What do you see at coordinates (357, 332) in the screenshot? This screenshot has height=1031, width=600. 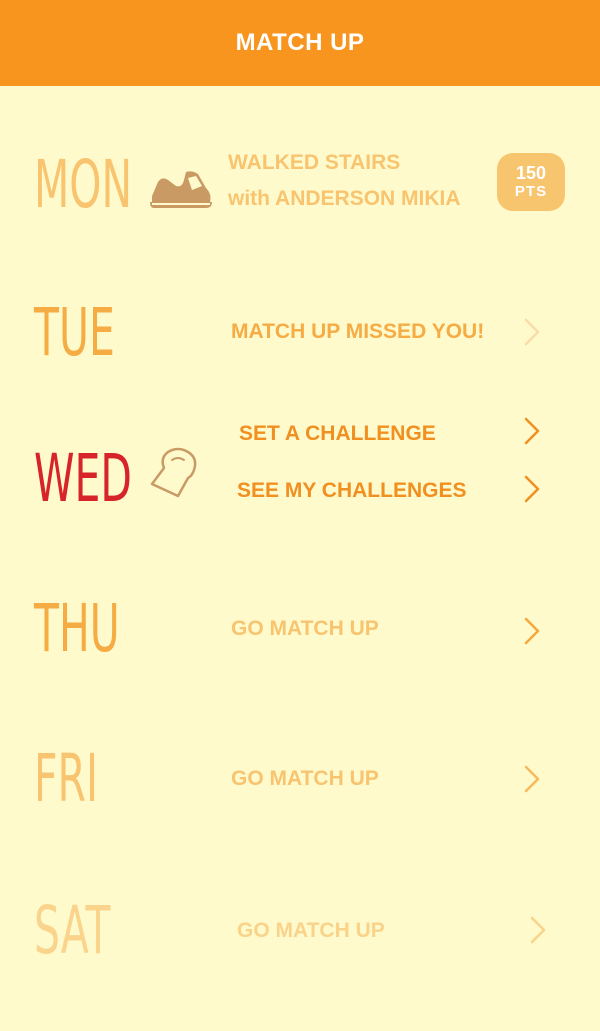 I see `missed-message: MATCH UP MISSED YOU!` at bounding box center [357, 332].